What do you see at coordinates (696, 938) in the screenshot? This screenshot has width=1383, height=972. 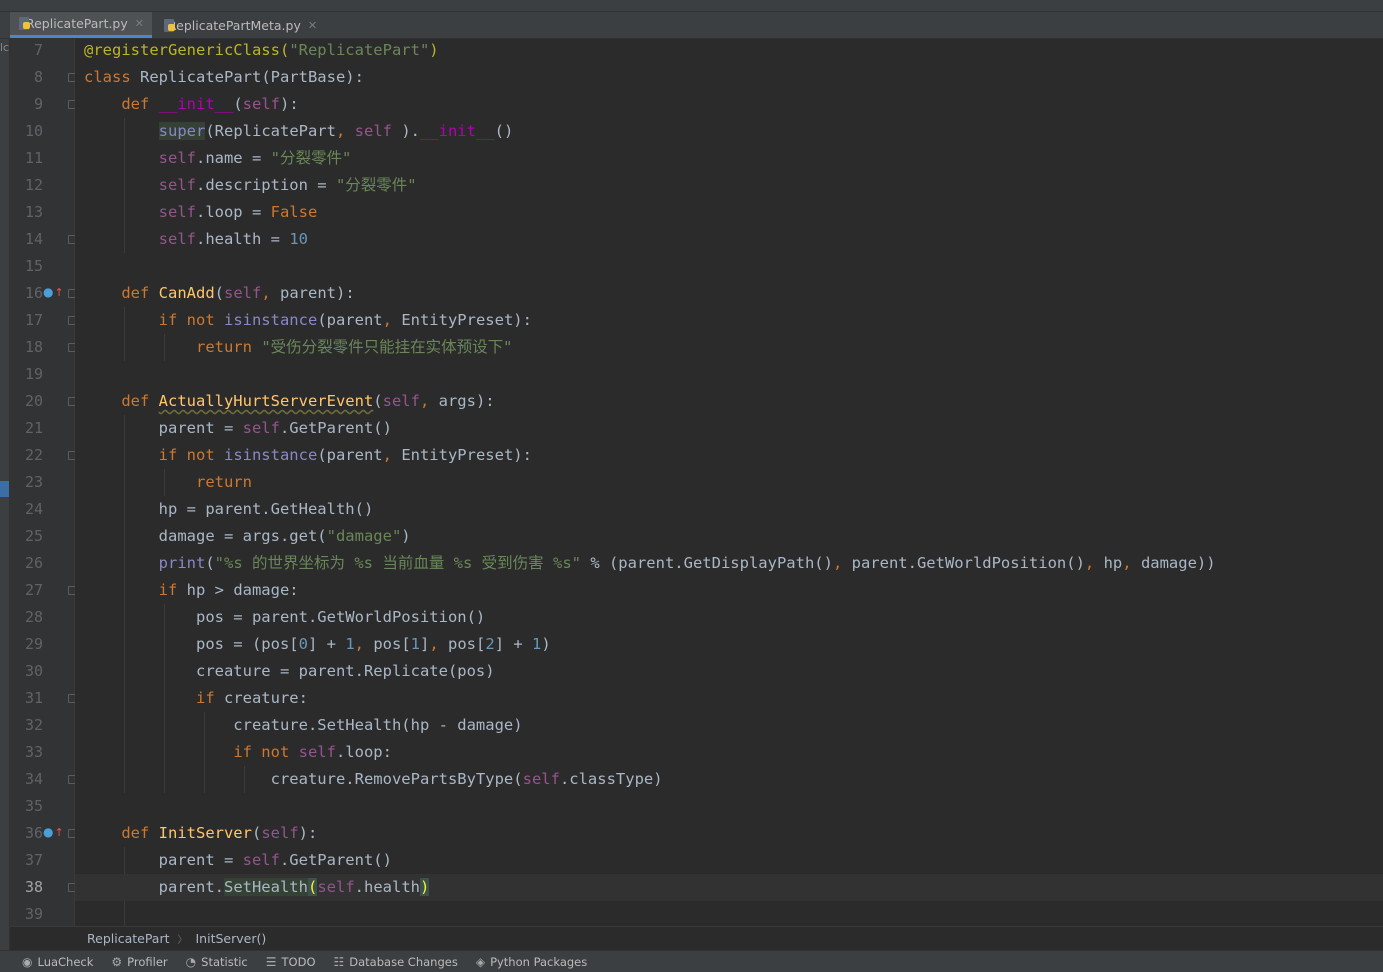 I see `breadcrumb: ReplicatePart 〉 InitServer()` at bounding box center [696, 938].